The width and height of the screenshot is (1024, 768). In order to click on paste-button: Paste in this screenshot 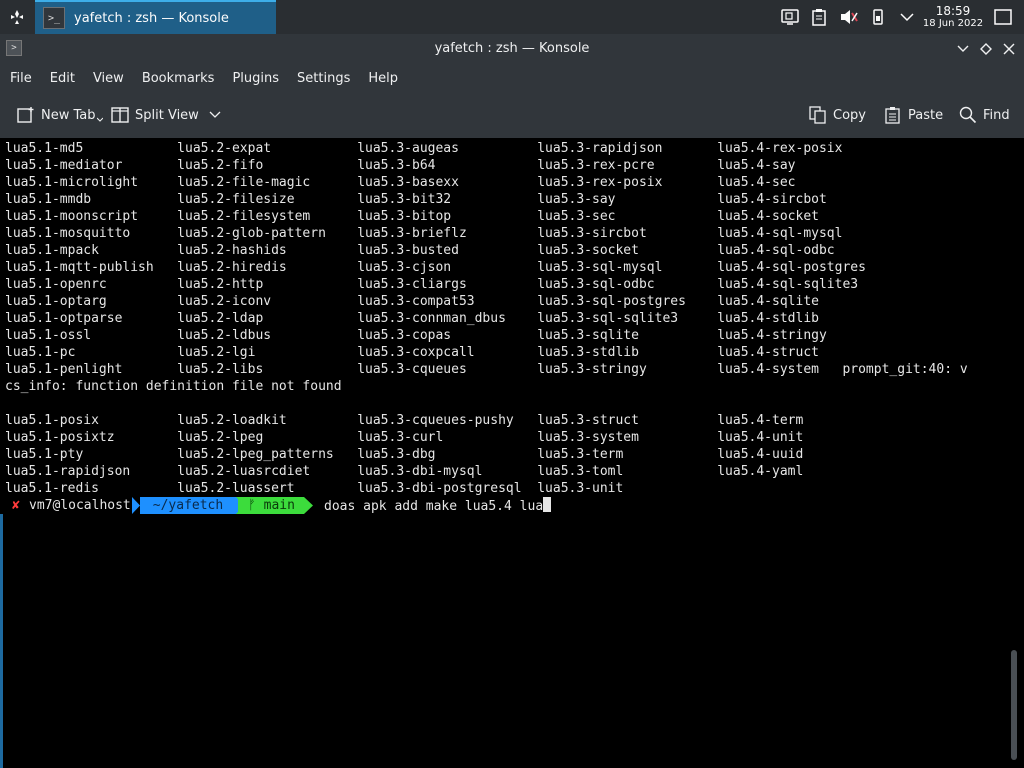, I will do `click(913, 115)`.